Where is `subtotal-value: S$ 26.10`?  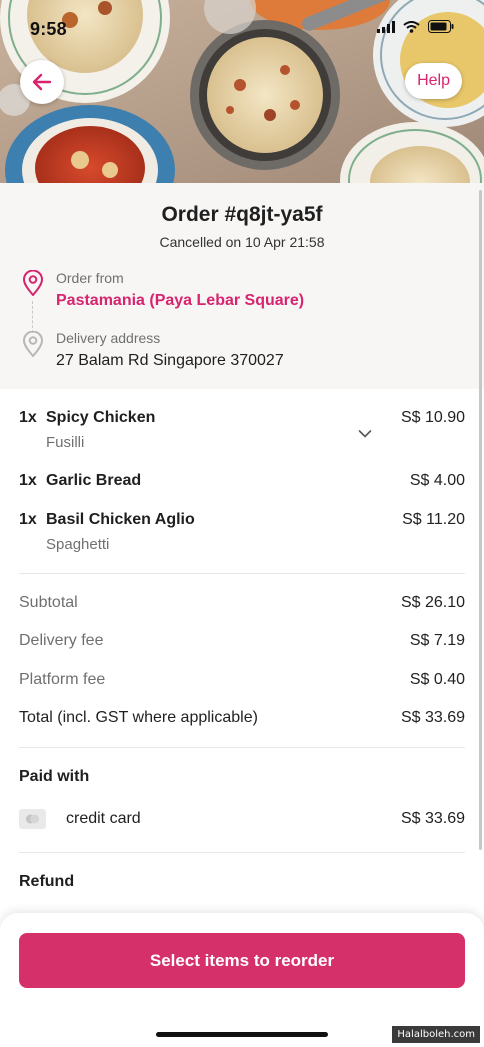
subtotal-value: S$ 26.10 is located at coordinates (432, 602).